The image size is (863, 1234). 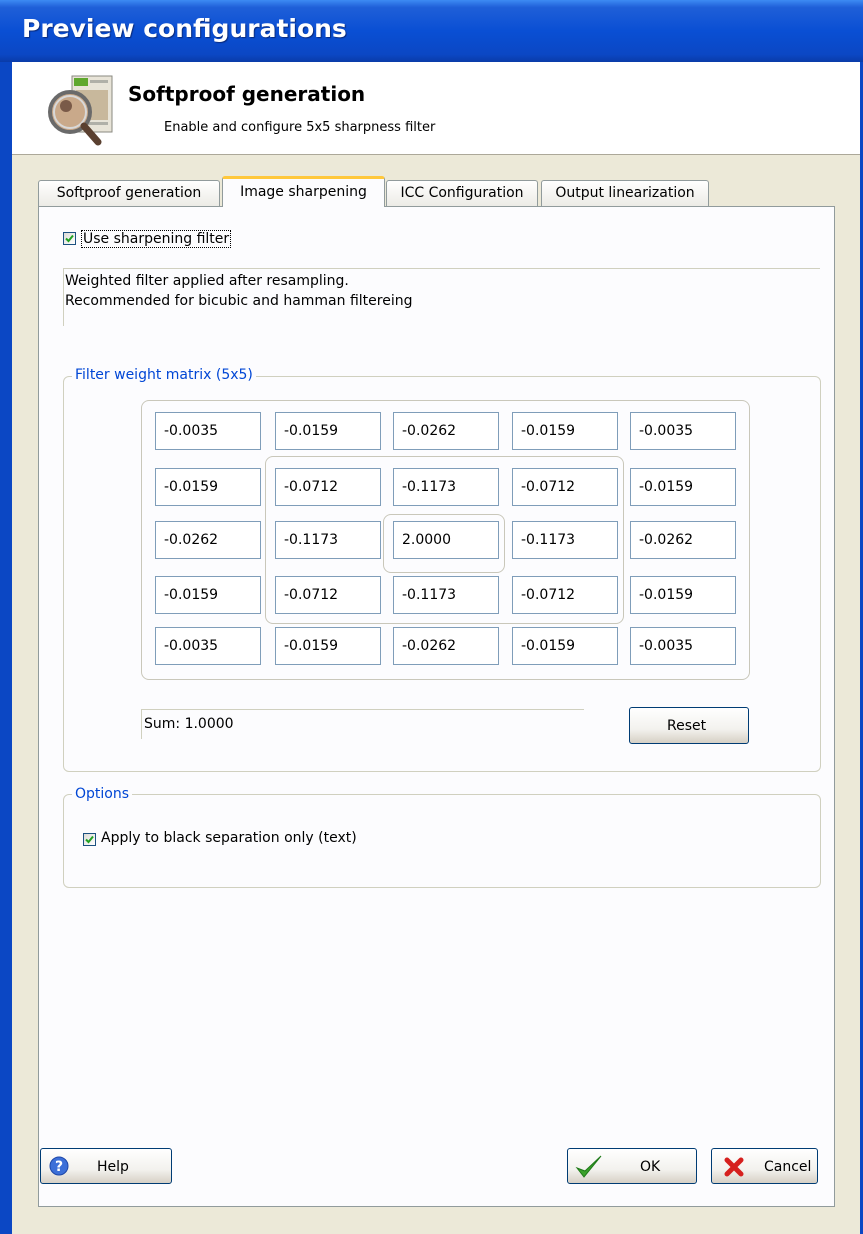 I want to click on tab-label: Softproof generation, so click(x=129, y=193).